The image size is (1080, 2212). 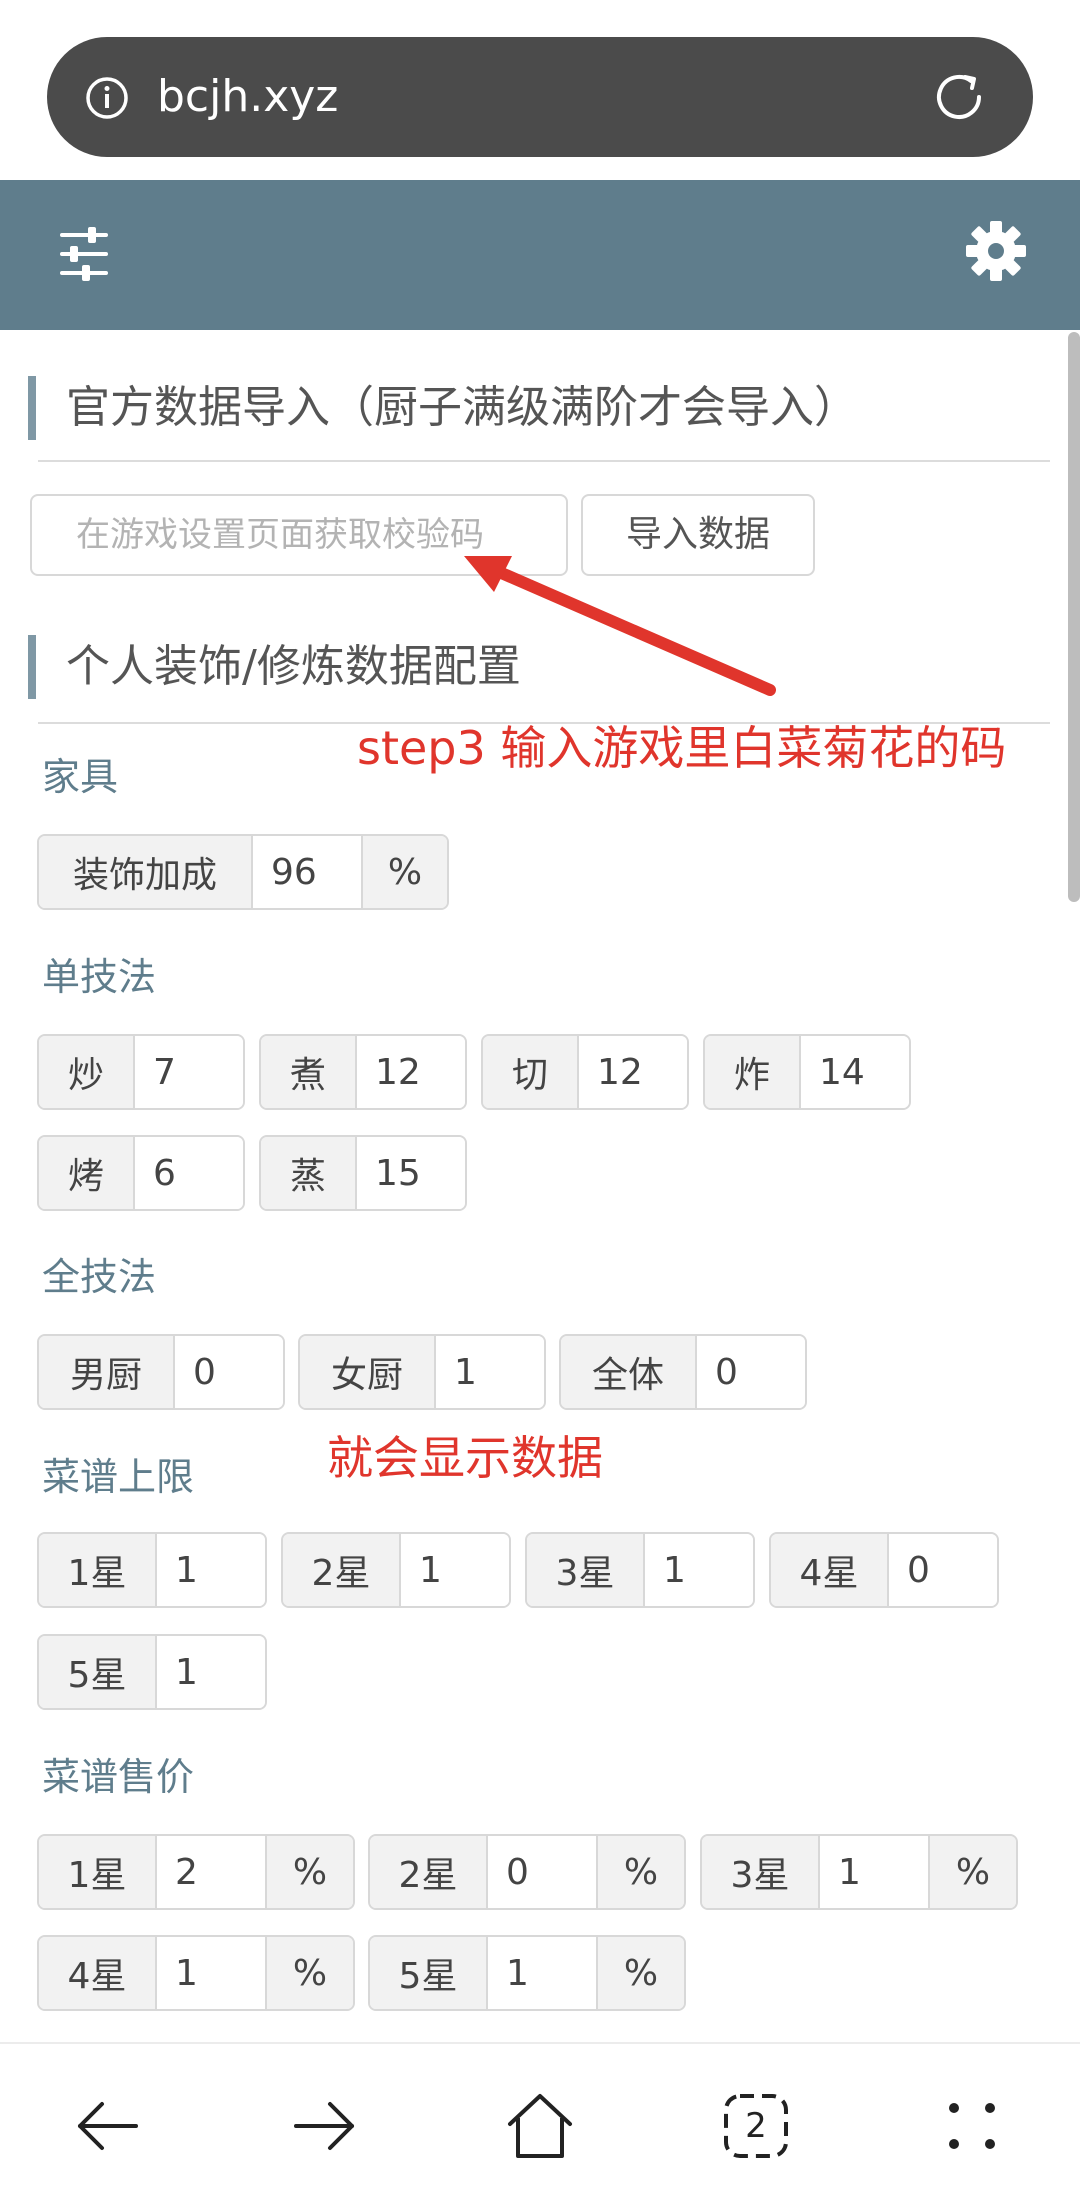 I want to click on all-skill-name: 男厨, so click(x=107, y=1372).